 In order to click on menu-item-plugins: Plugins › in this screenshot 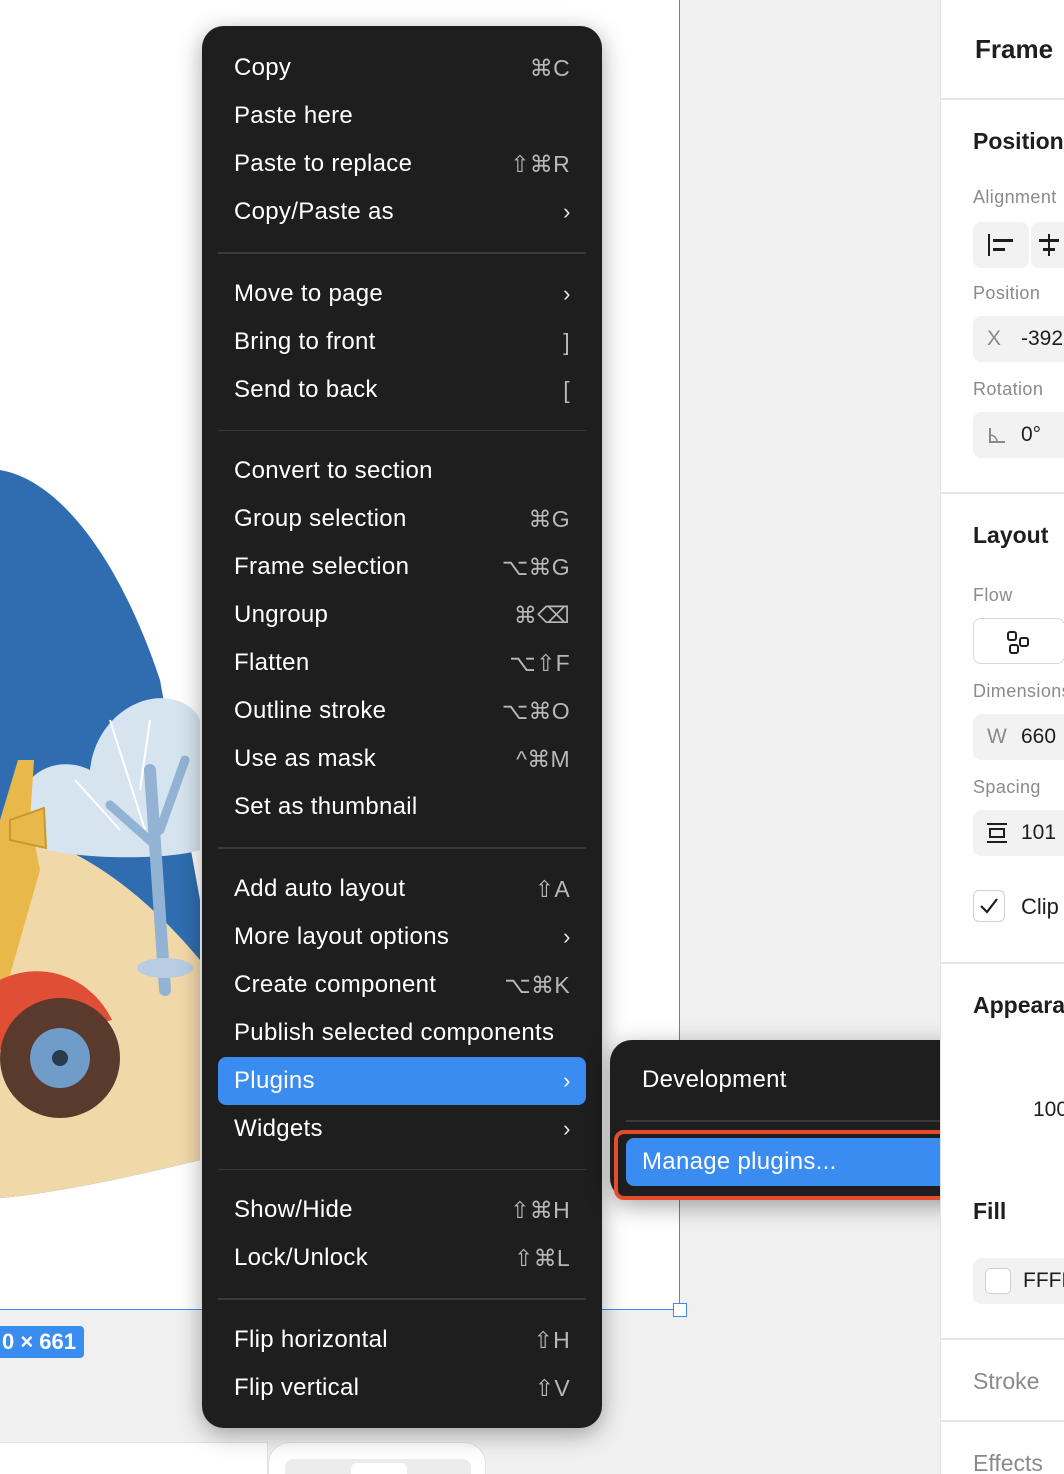, I will do `click(402, 1080)`.